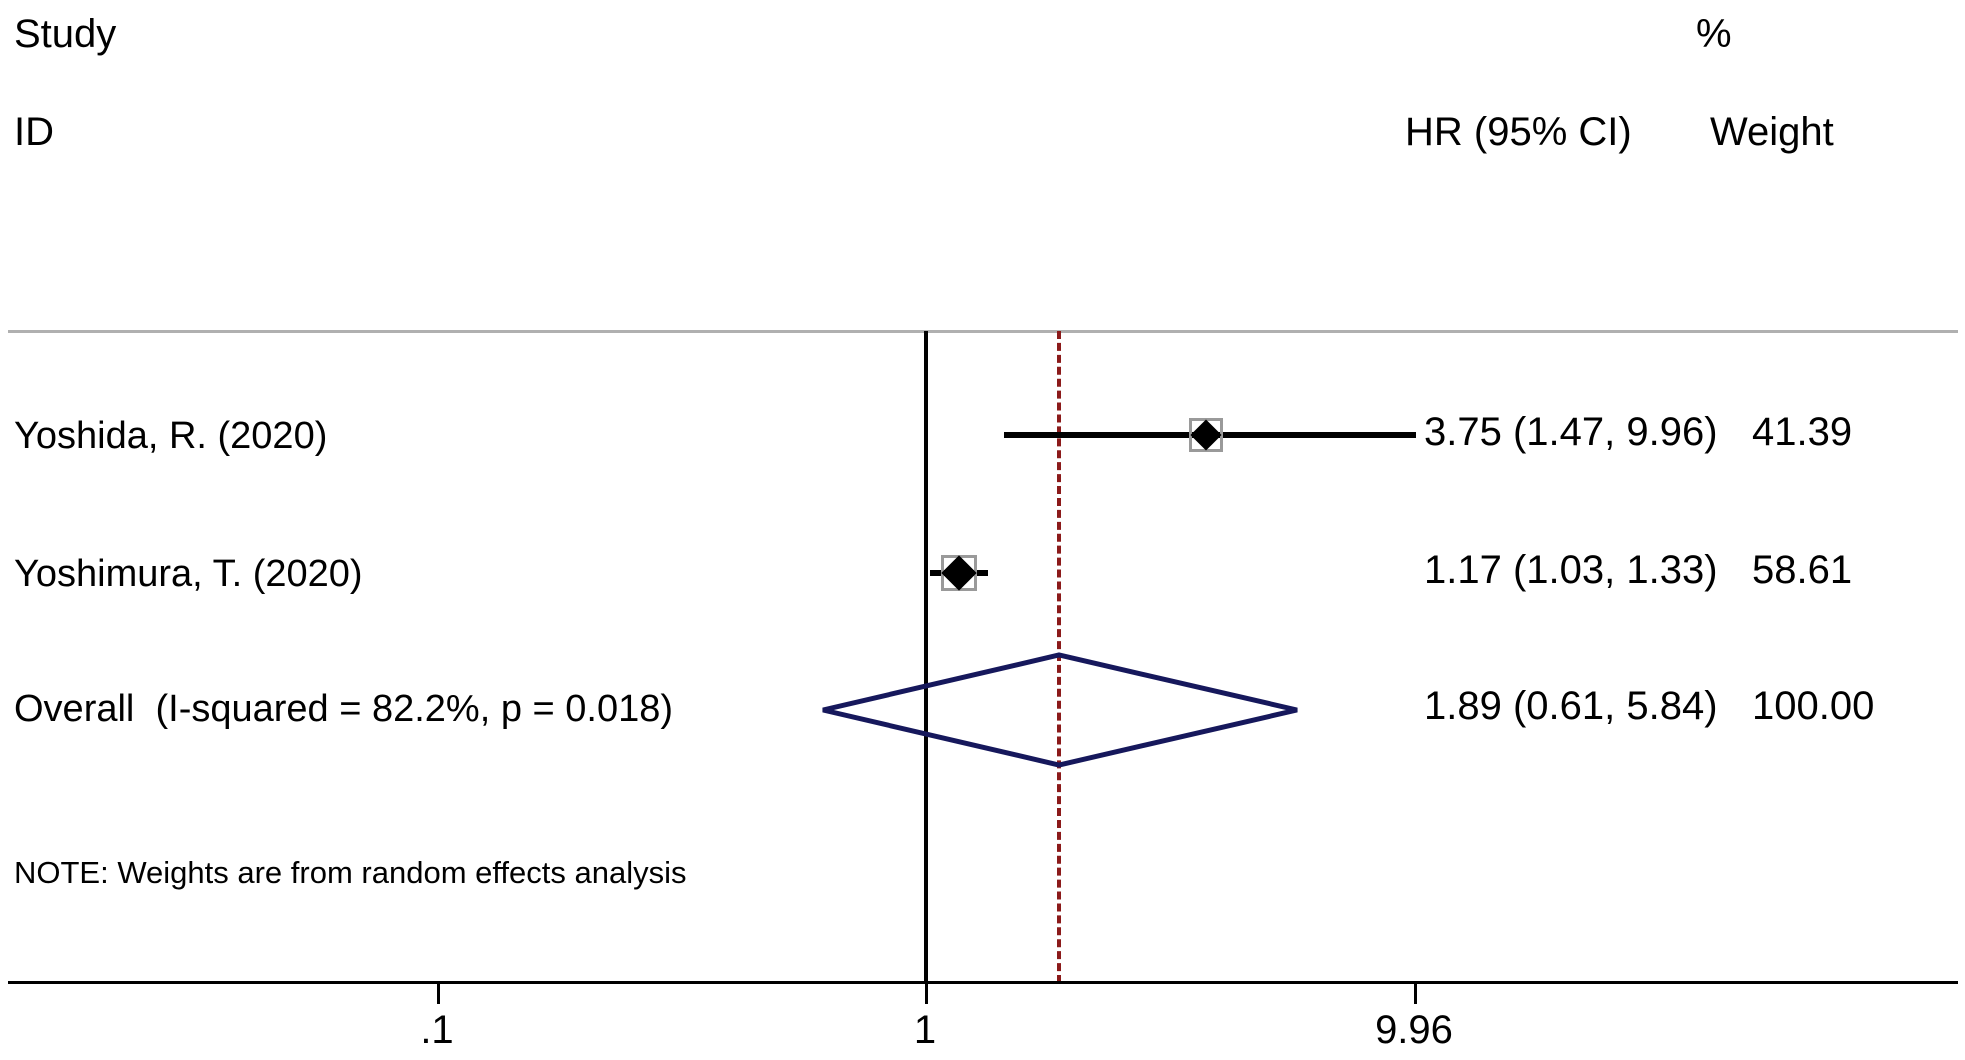 The height and width of the screenshot is (1060, 1965). Describe the element at coordinates (1714, 34) in the screenshot. I see `header-percent-label: %` at that location.